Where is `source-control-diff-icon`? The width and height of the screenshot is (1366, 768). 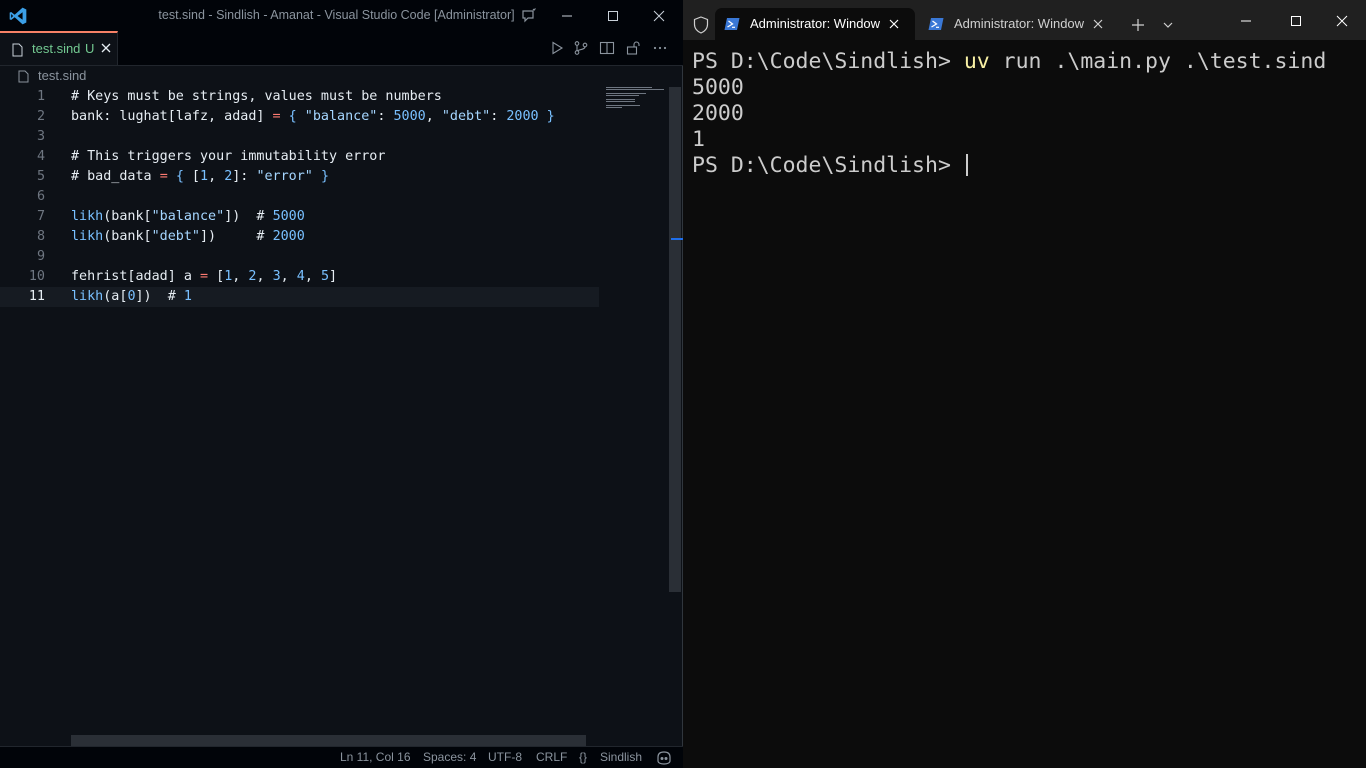 source-control-diff-icon is located at coordinates (581, 48).